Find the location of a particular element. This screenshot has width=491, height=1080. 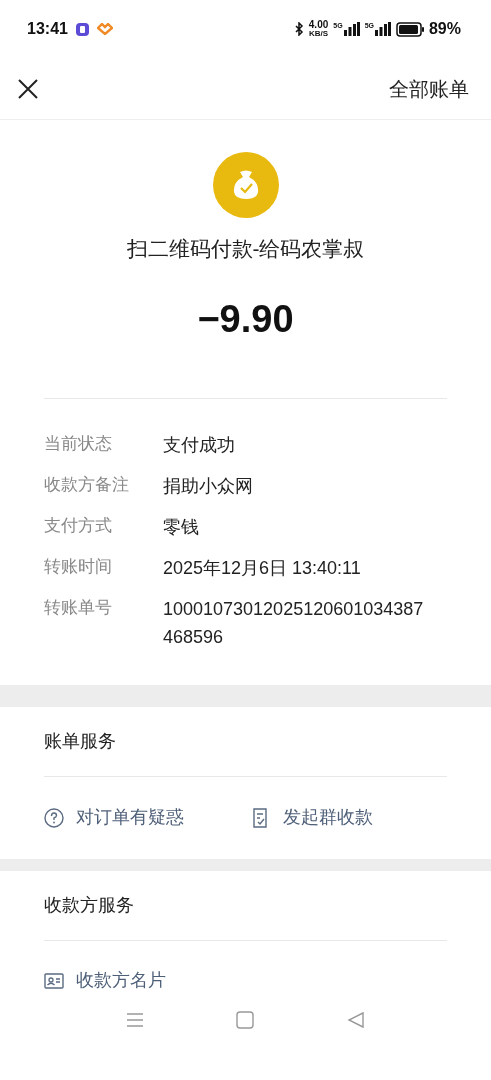

payment-amount: −9.90 is located at coordinates (245, 319).